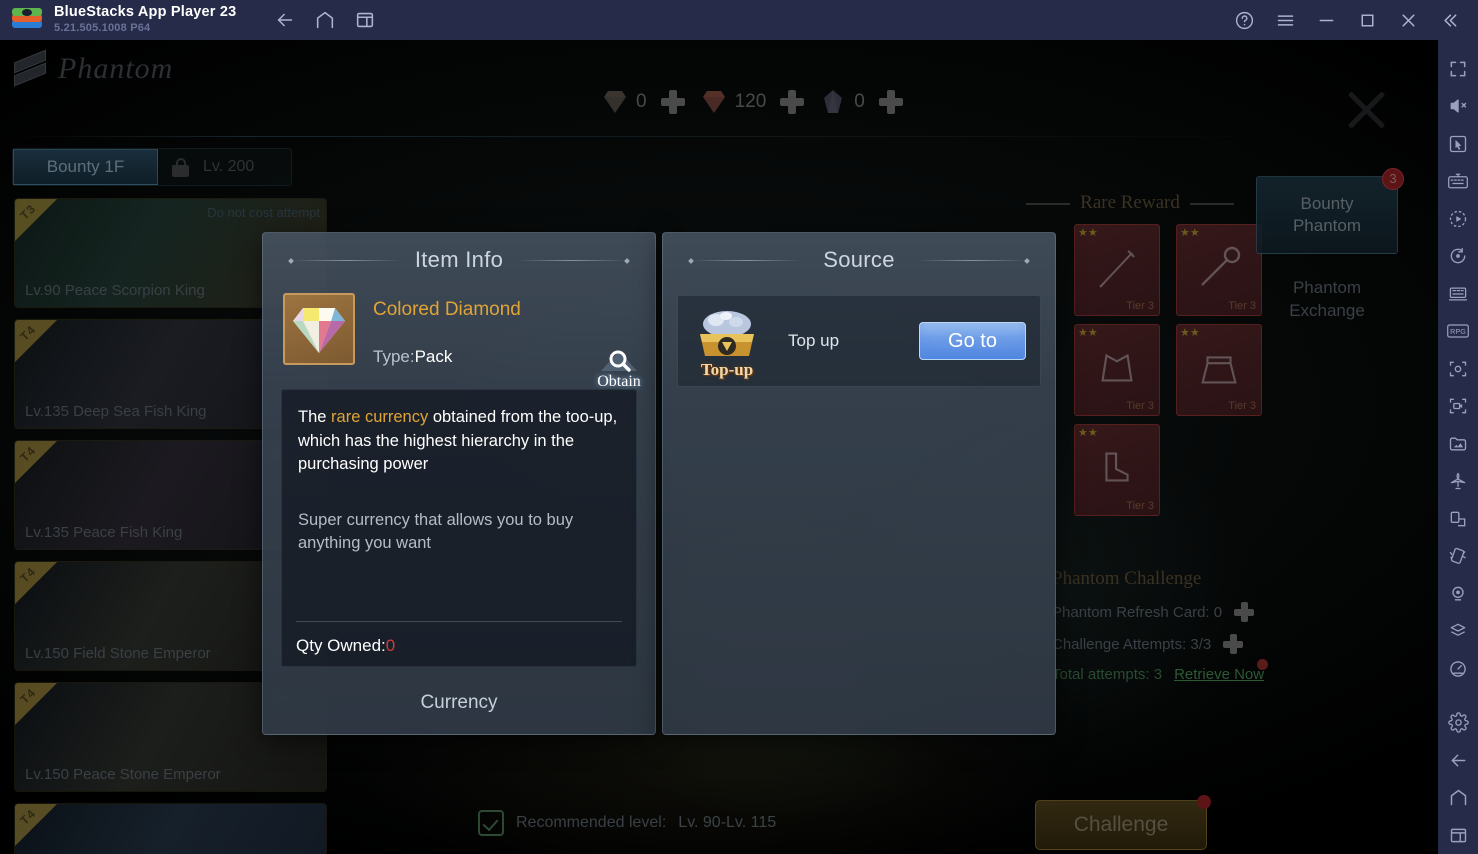  What do you see at coordinates (1408, 20) in the screenshot?
I see `close-icon` at bounding box center [1408, 20].